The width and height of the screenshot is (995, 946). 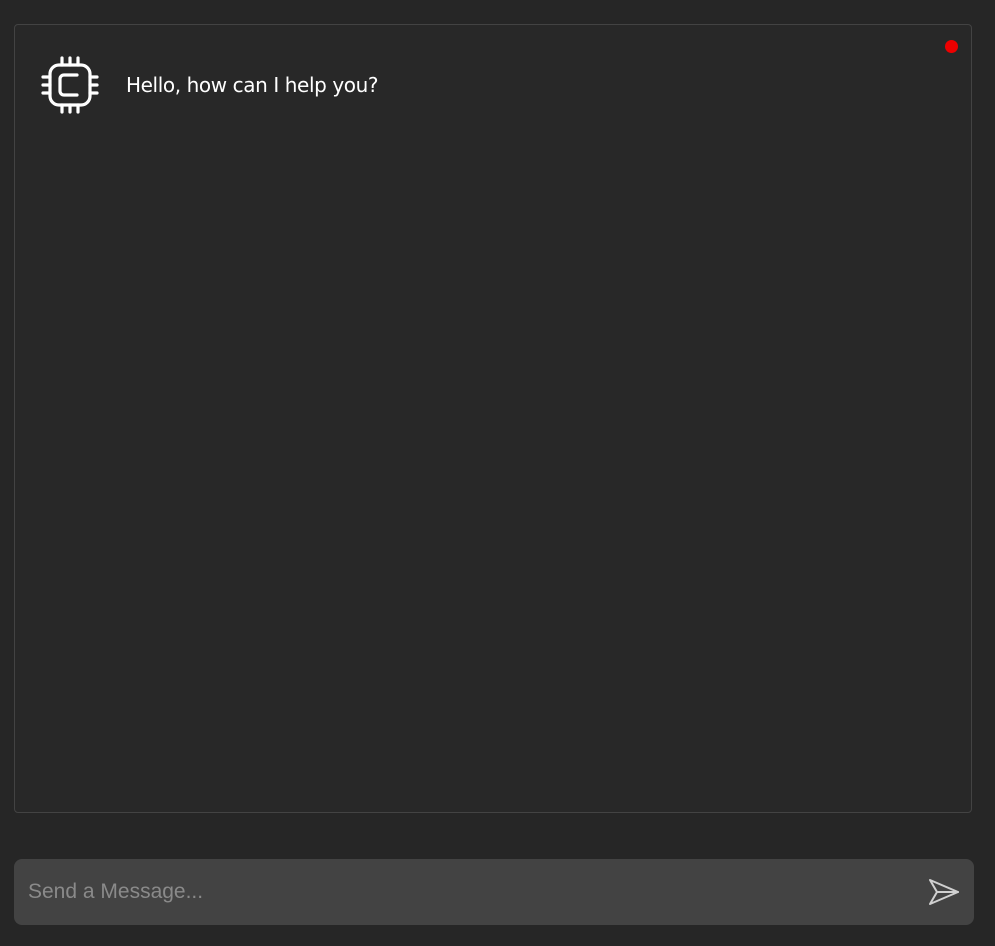 I want to click on bot-message: Hello, how can I help you?, so click(x=209, y=85).